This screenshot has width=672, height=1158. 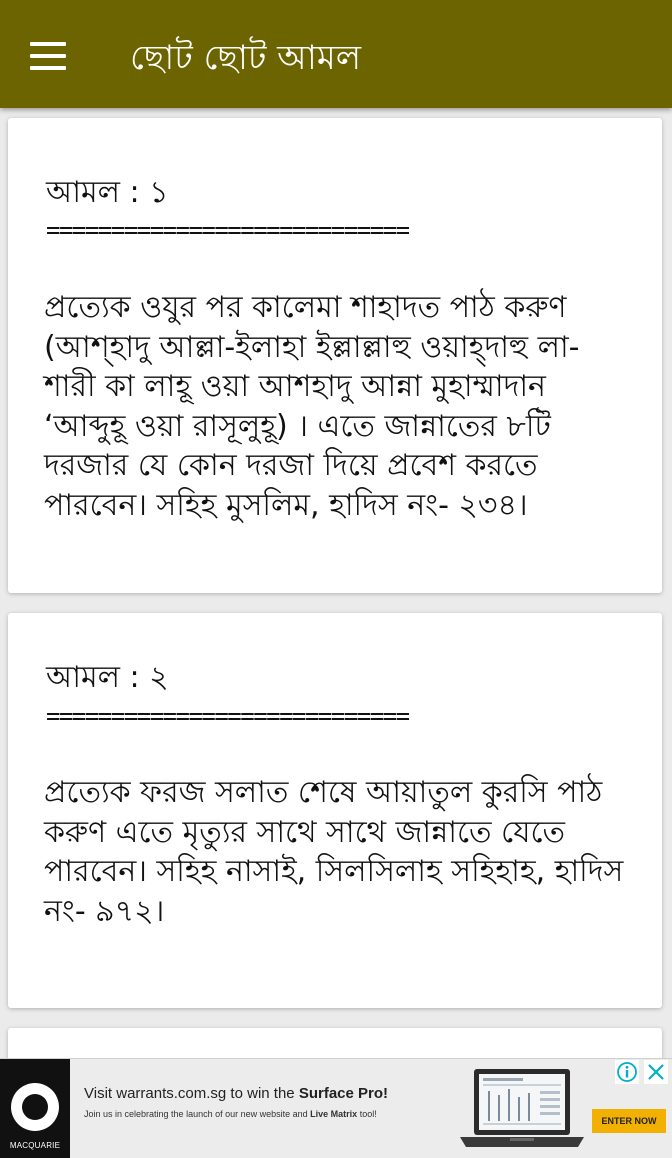 I want to click on advertiser-logo: MACQUARIE, so click(x=35, y=1108).